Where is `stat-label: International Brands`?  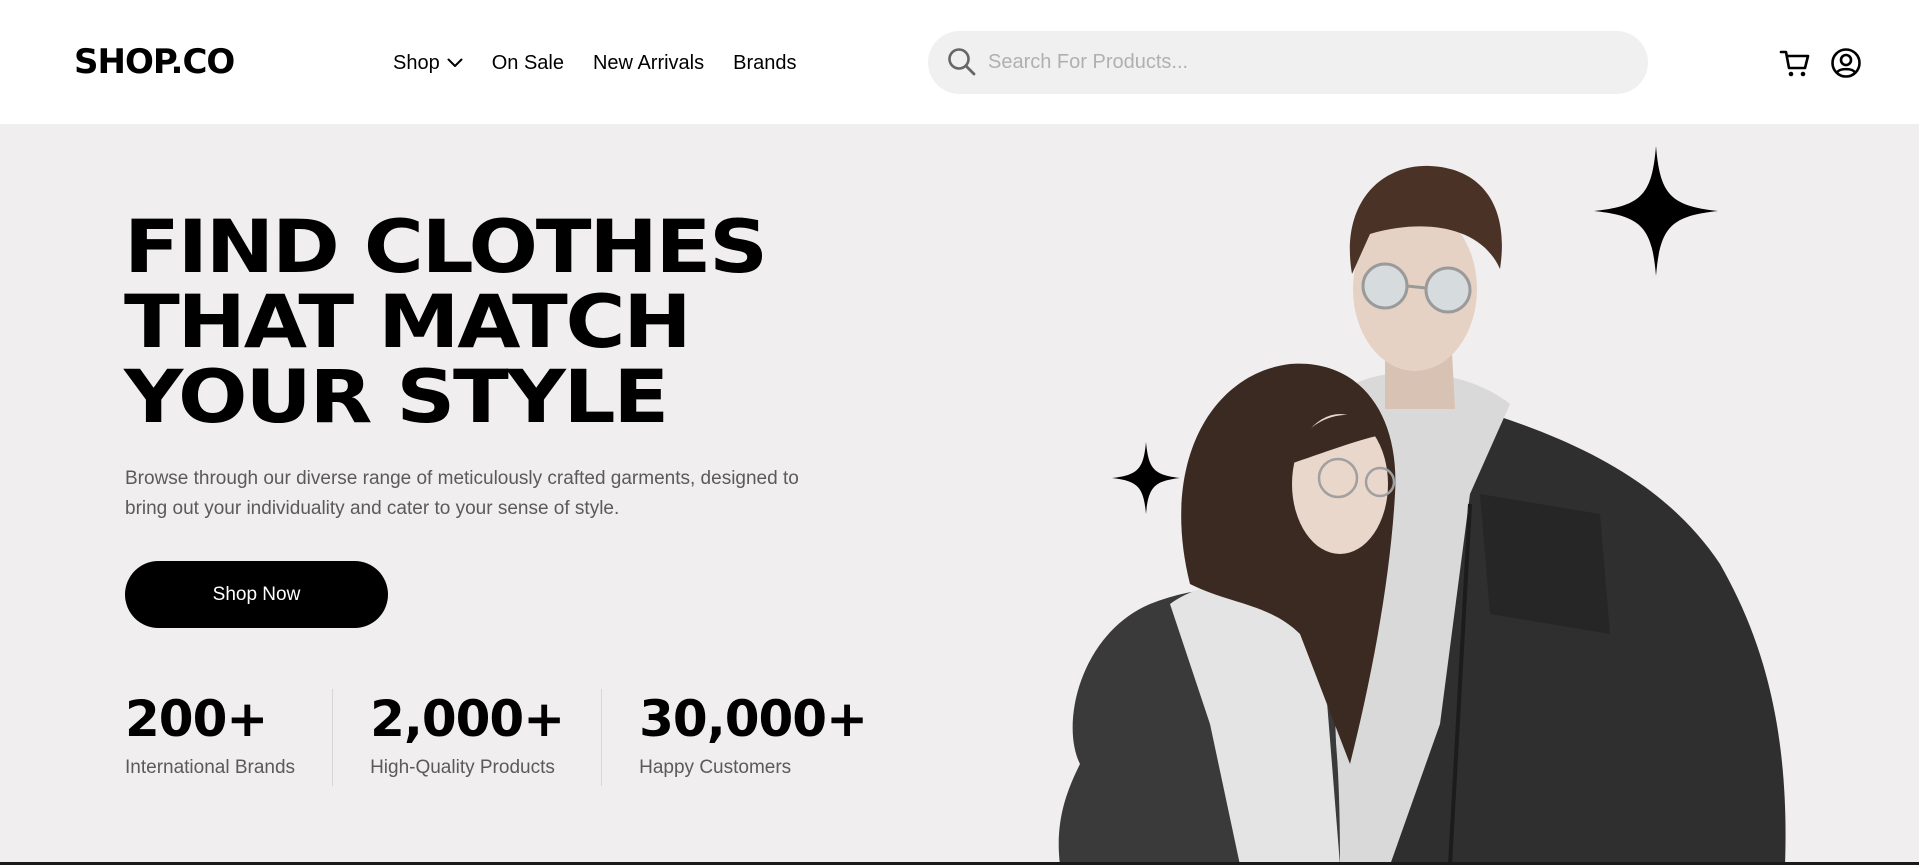
stat-label: International Brands is located at coordinates (210, 767).